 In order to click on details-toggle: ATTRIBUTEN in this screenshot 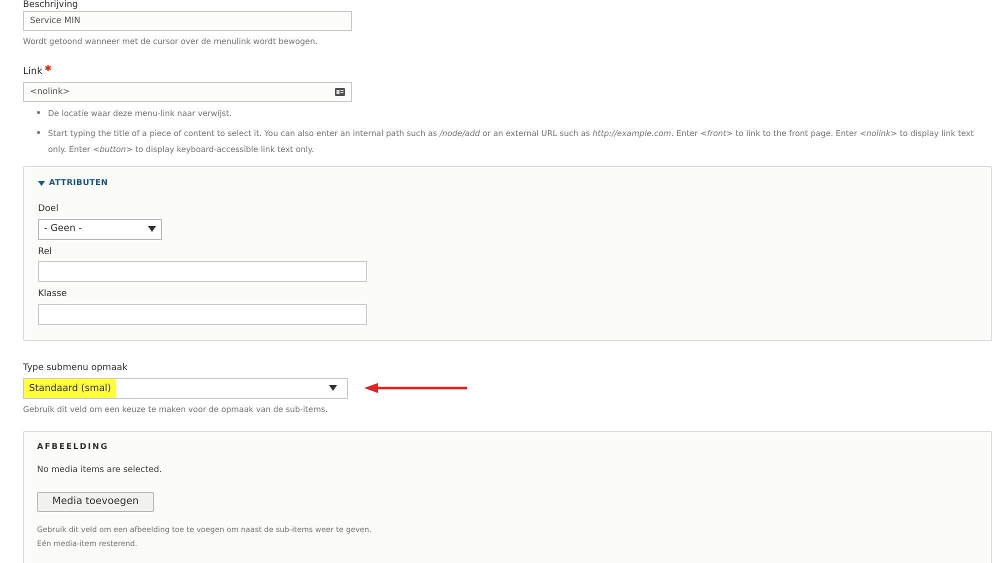, I will do `click(73, 183)`.